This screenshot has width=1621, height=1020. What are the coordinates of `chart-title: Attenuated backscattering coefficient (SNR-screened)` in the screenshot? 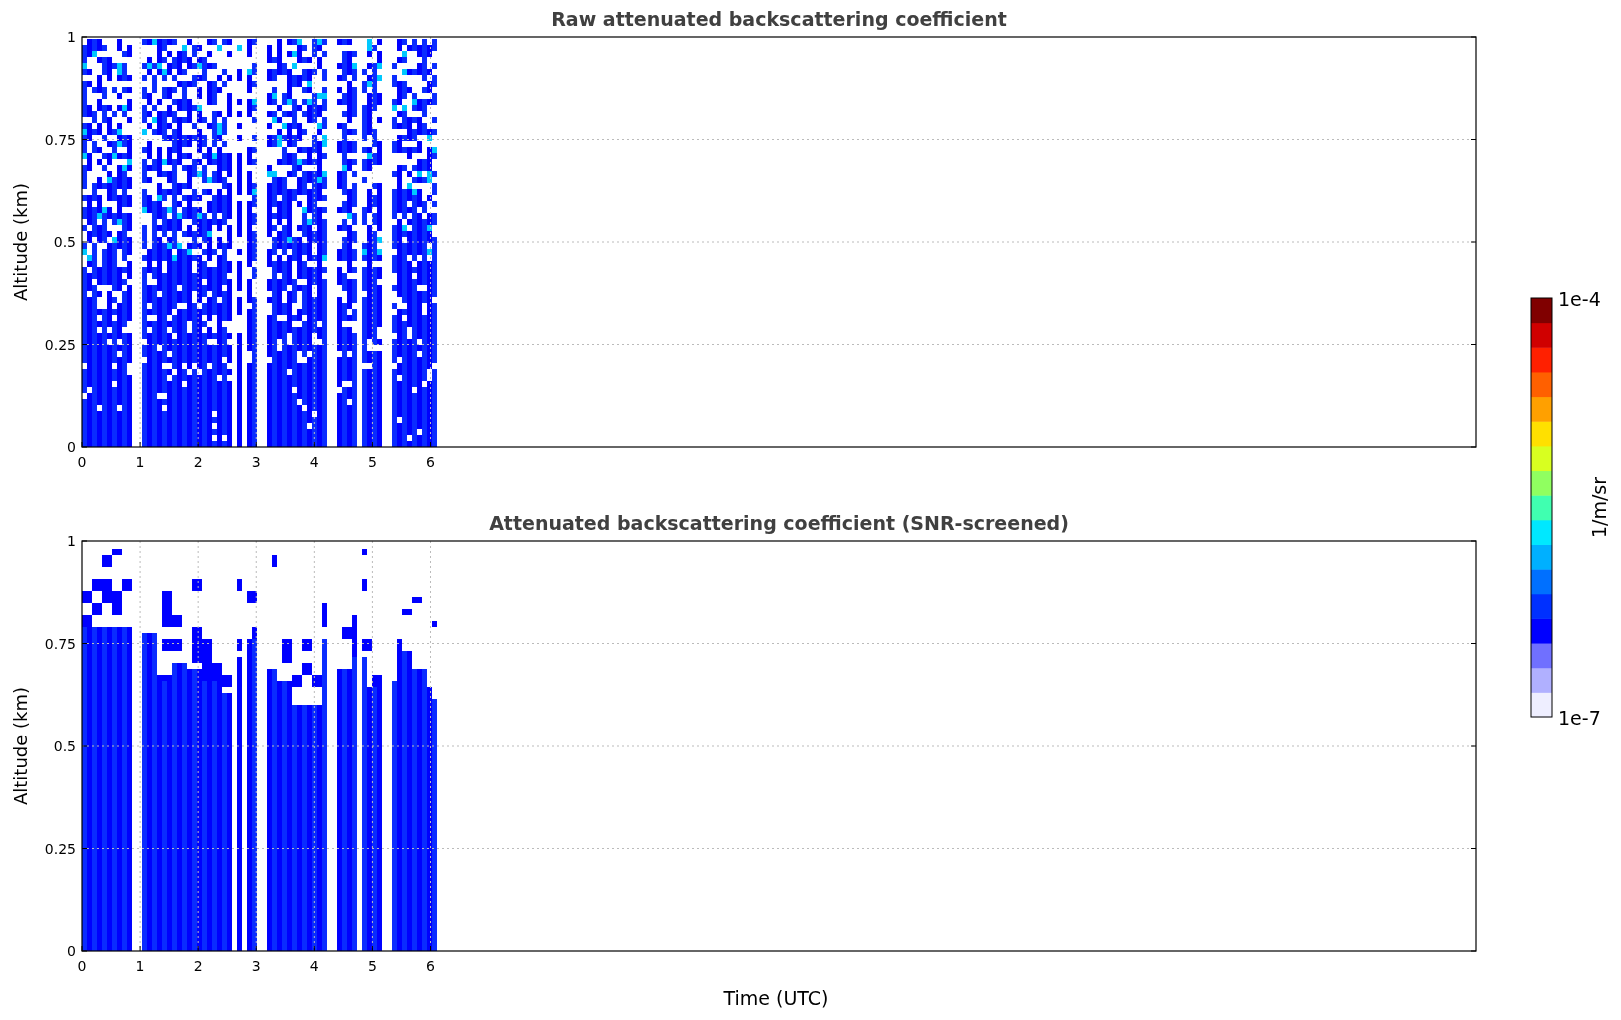 It's located at (779, 523).